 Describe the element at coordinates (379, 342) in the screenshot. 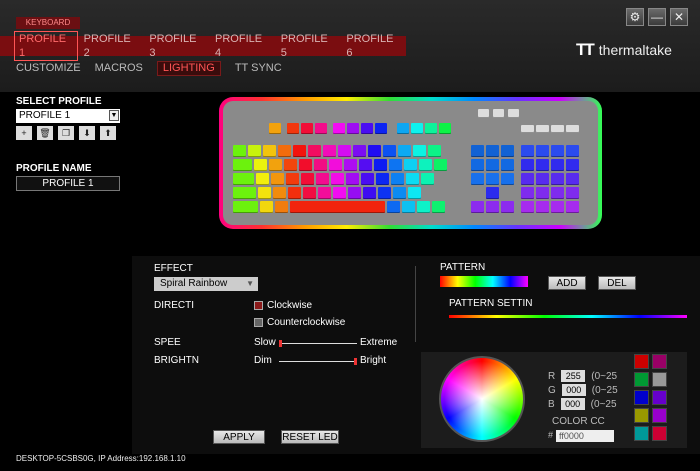

I see `speed-max-label: Extreme` at that location.